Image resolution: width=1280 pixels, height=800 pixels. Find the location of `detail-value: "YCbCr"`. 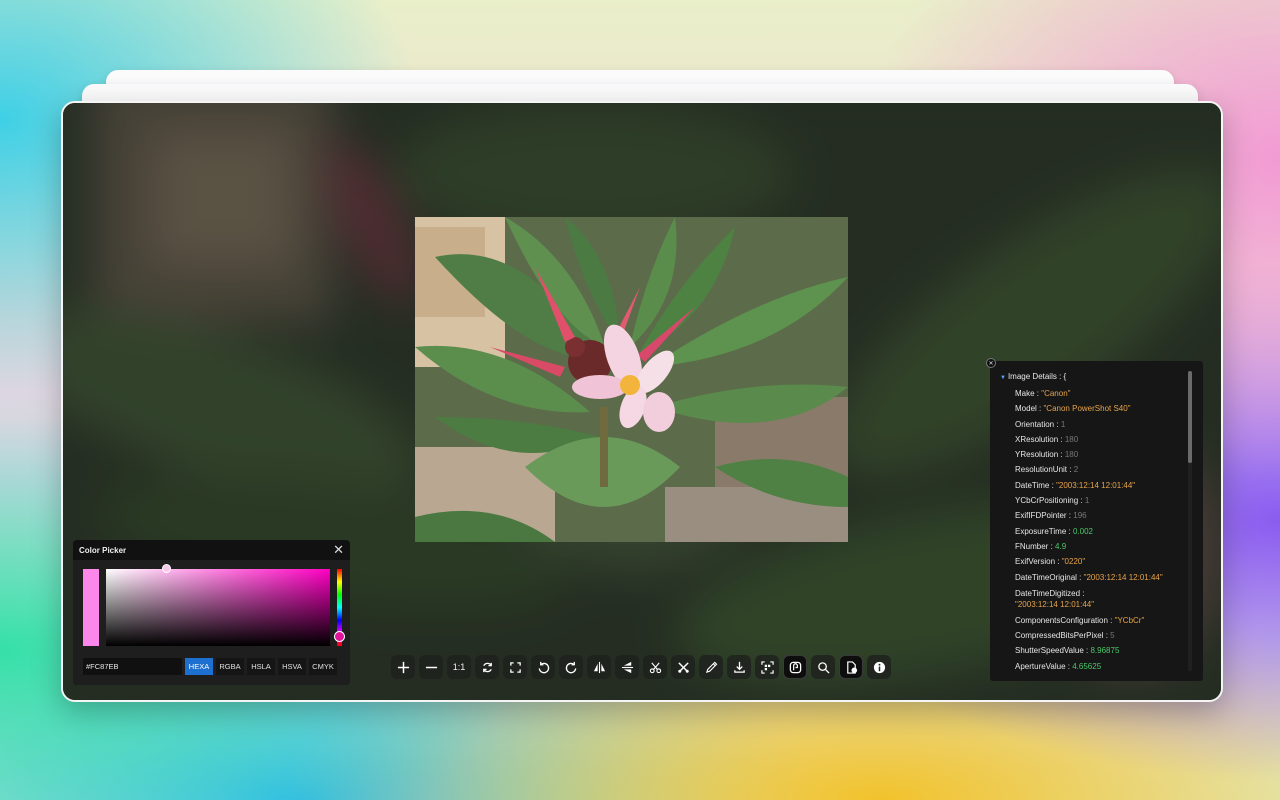

detail-value: "YCbCr" is located at coordinates (1129, 620).